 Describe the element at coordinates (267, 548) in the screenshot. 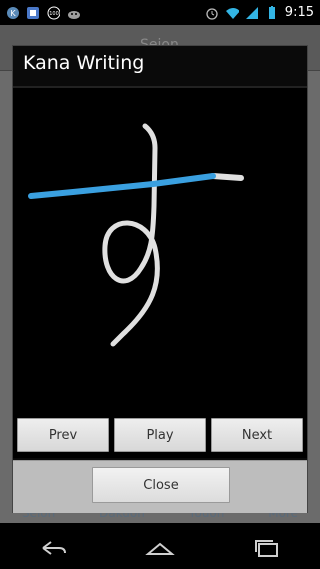

I see `recent-apps-icon` at that location.